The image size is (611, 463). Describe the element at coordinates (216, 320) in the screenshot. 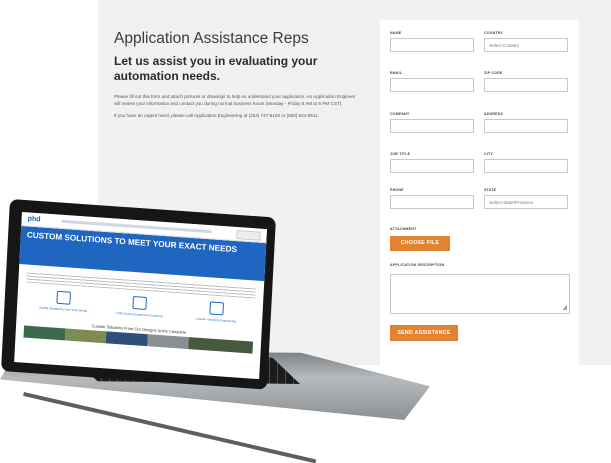

I see `screen-card-label: Custom Solutions Engineering` at that location.